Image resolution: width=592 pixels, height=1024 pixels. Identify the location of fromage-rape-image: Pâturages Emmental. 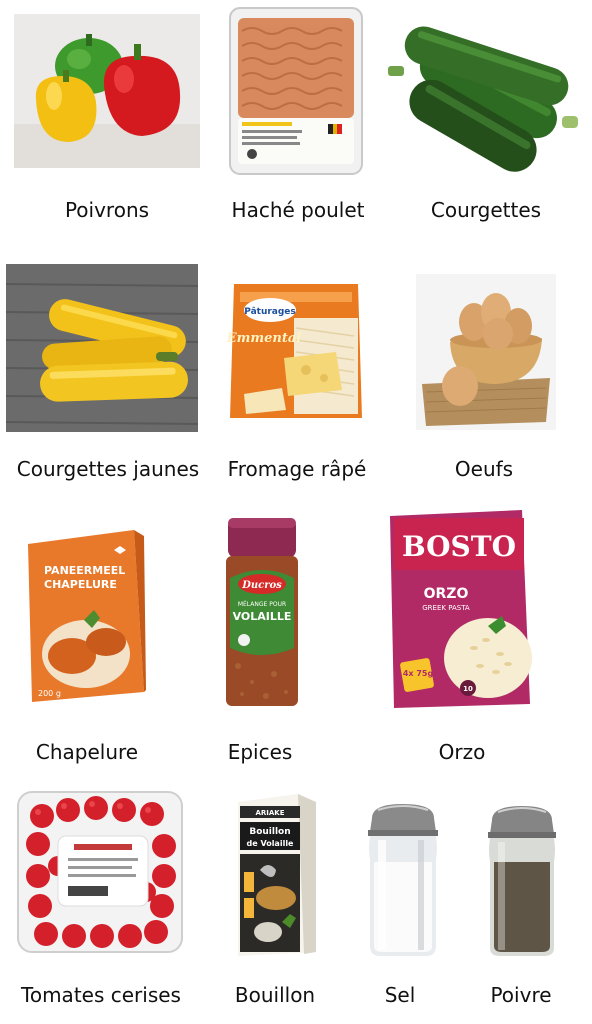
(296, 351).